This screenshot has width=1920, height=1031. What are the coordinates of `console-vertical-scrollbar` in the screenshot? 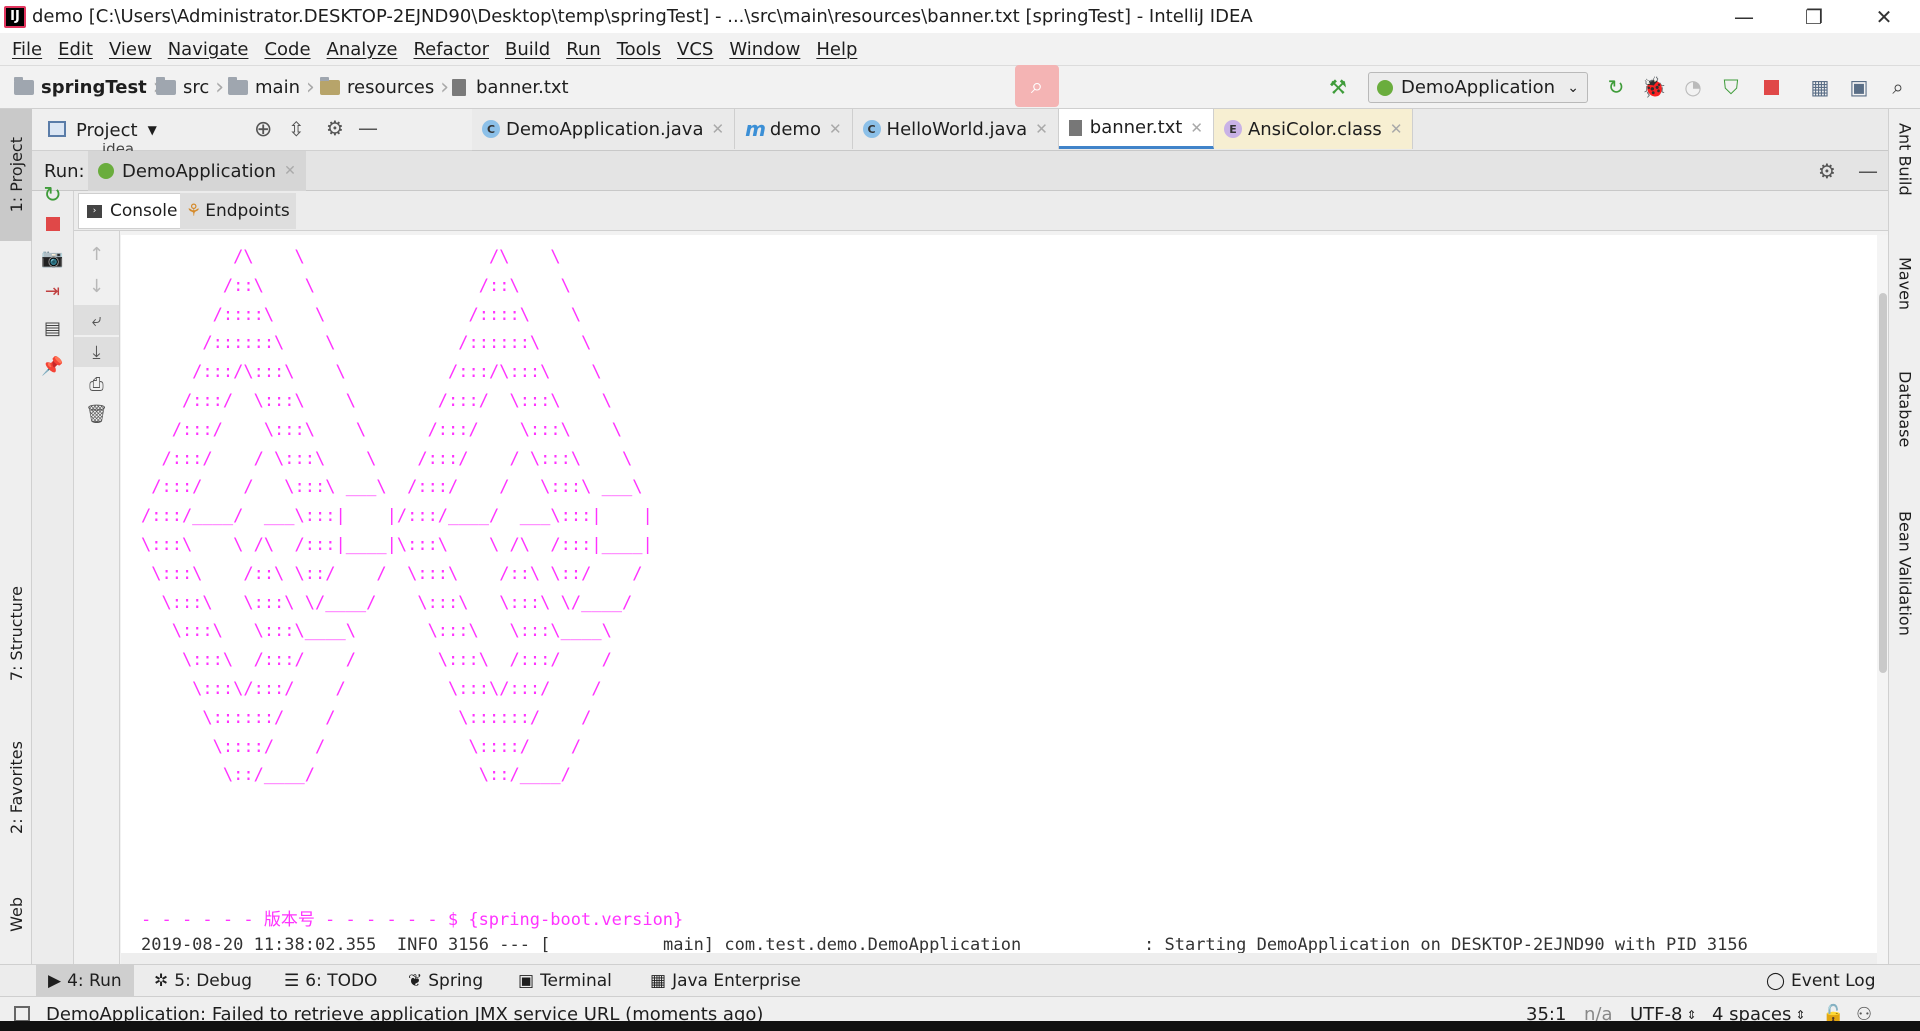 It's located at (1882, 599).